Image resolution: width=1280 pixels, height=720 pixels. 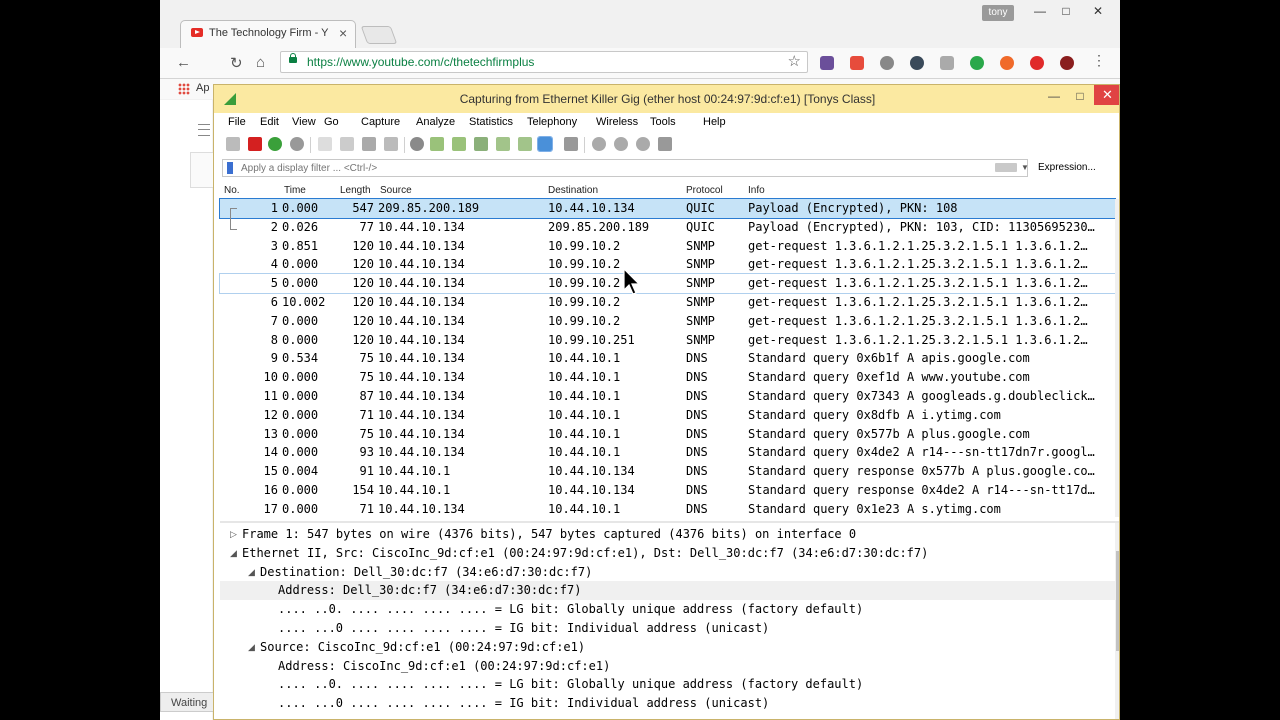 I want to click on resize-columns-icon, so click(x=665, y=144).